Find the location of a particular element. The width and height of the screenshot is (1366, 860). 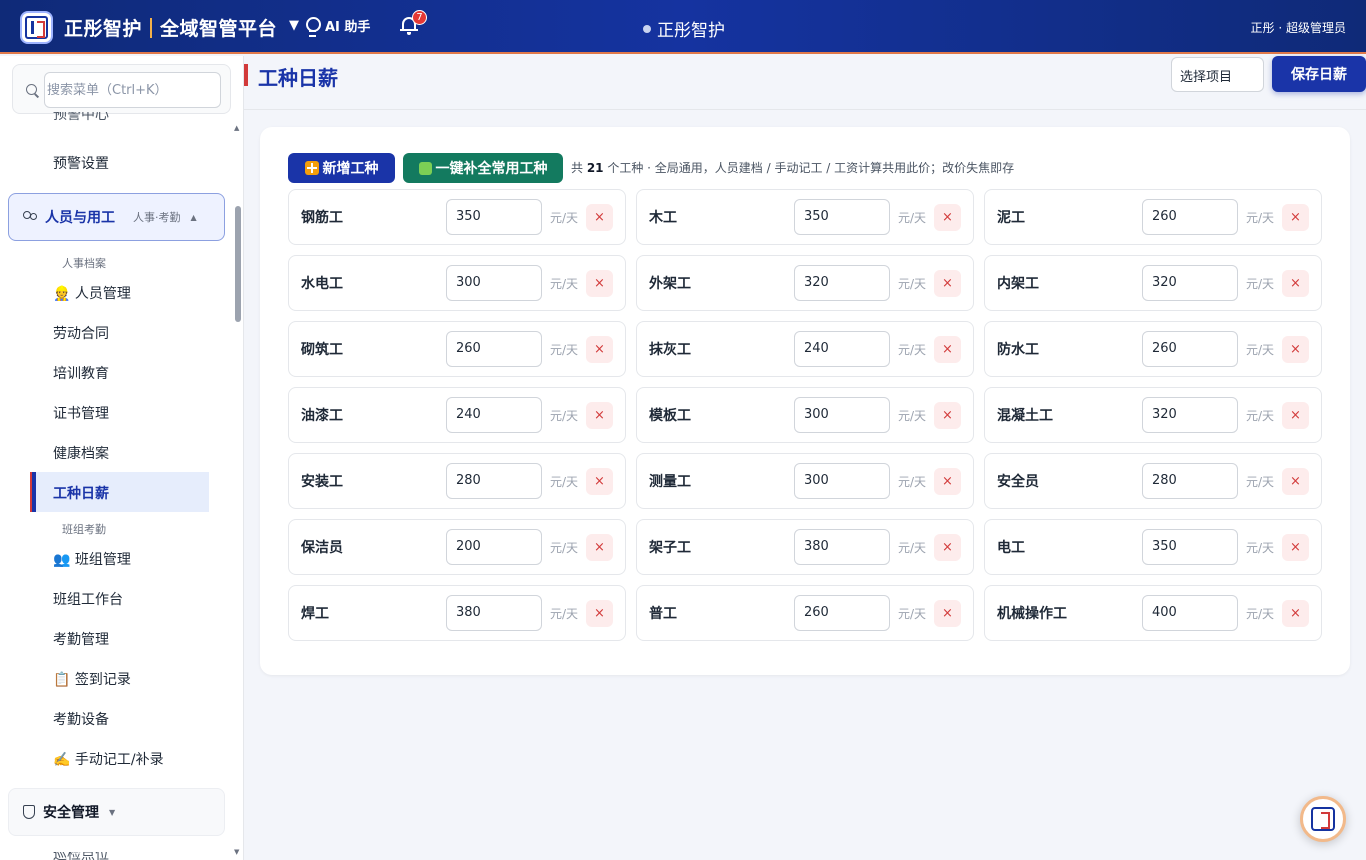

floating-assistant-button is located at coordinates (1323, 819).